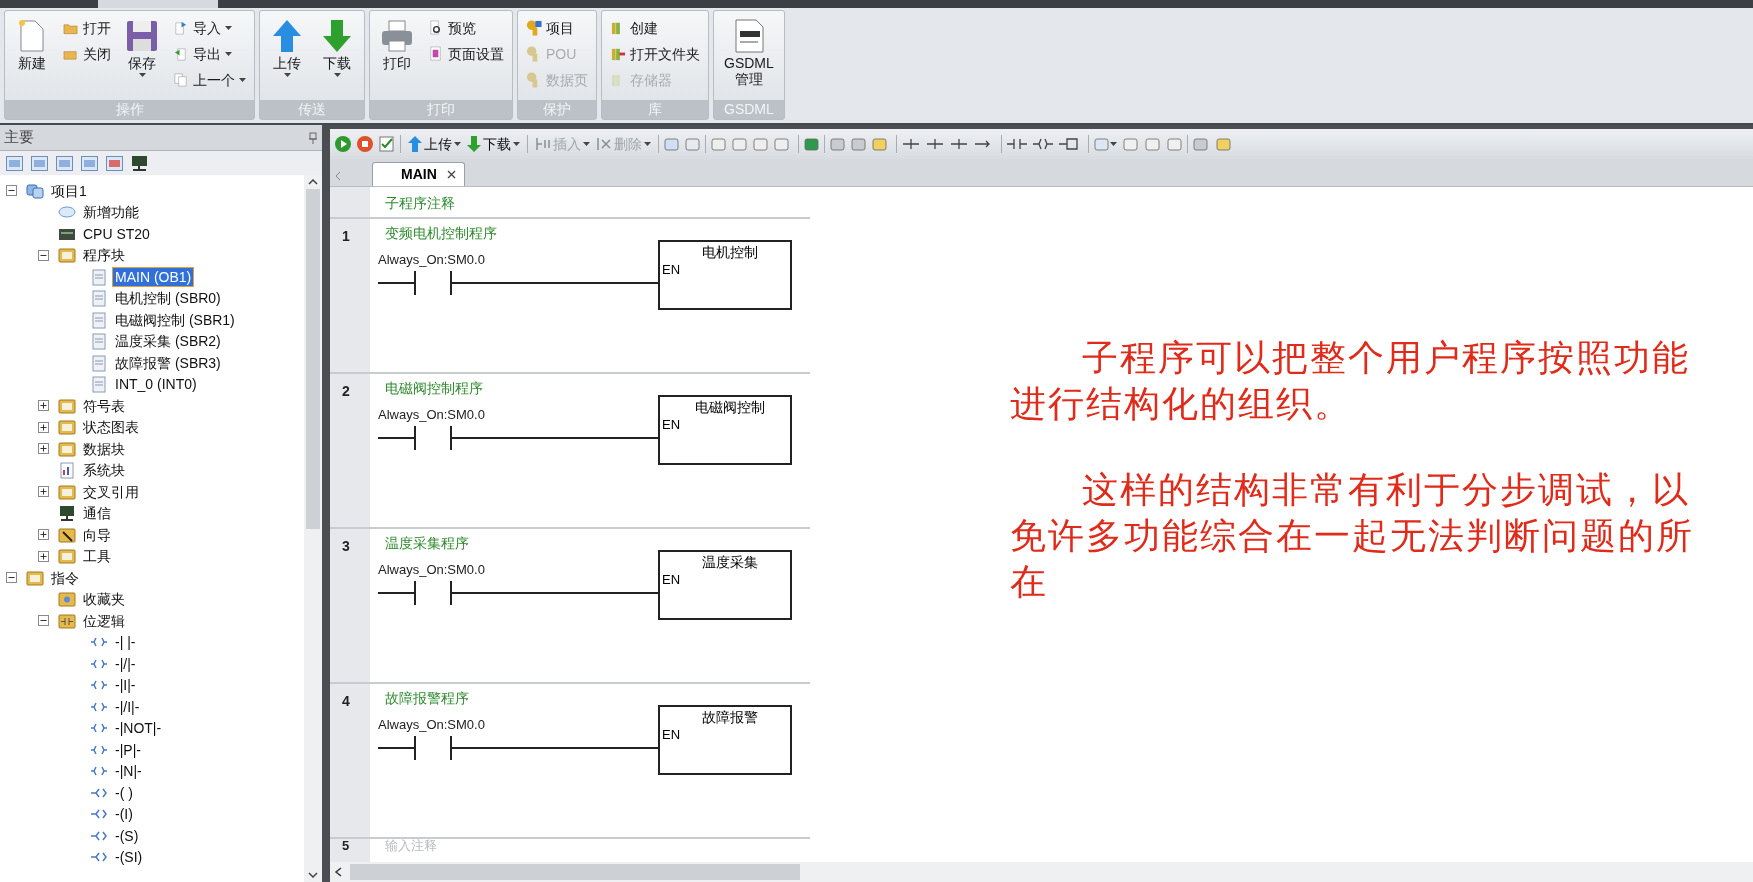 This screenshot has width=1753, height=882. I want to click on tree-item: MAIN (OB1), so click(153, 276).